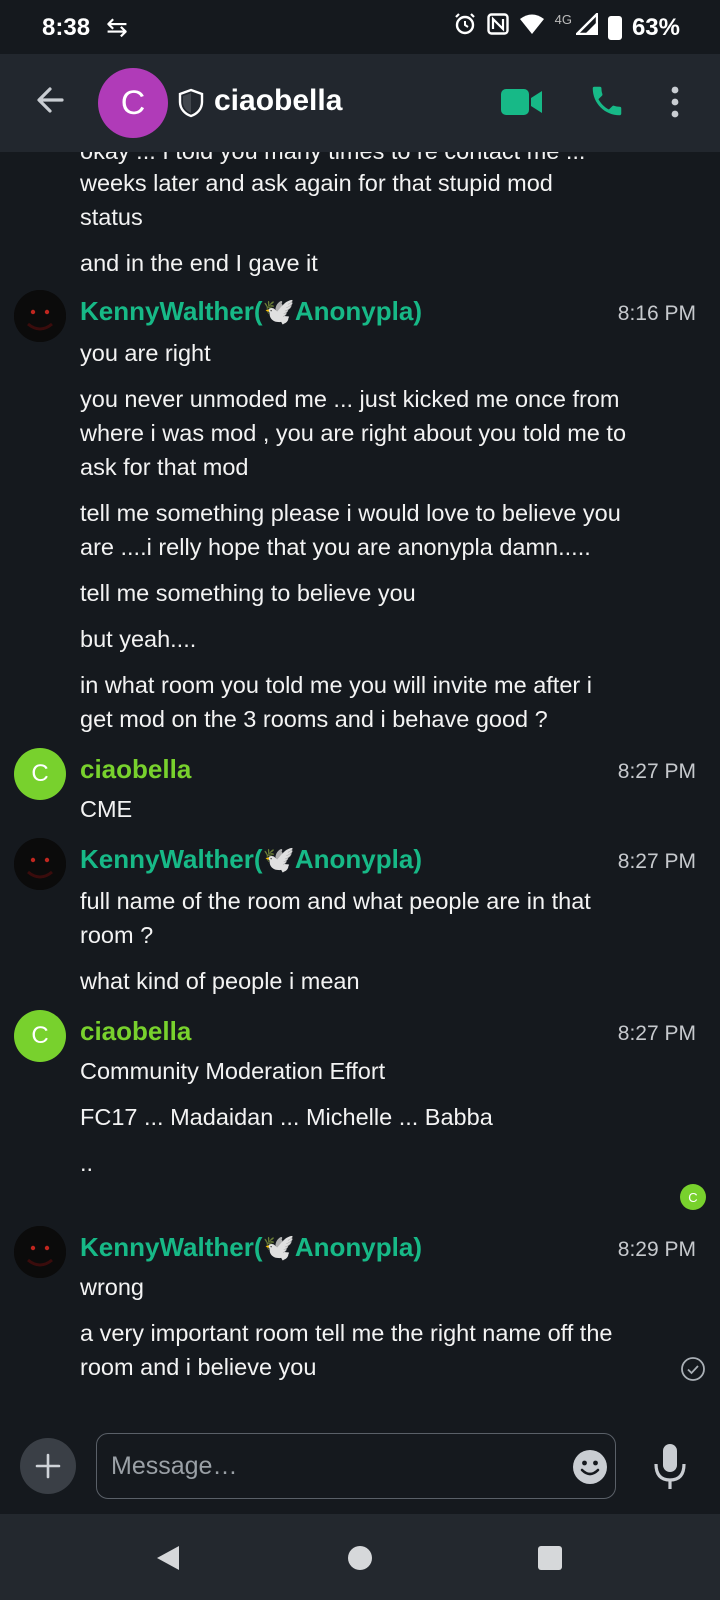  Describe the element at coordinates (164, 467) in the screenshot. I see `message-text: ask for that mod` at that location.